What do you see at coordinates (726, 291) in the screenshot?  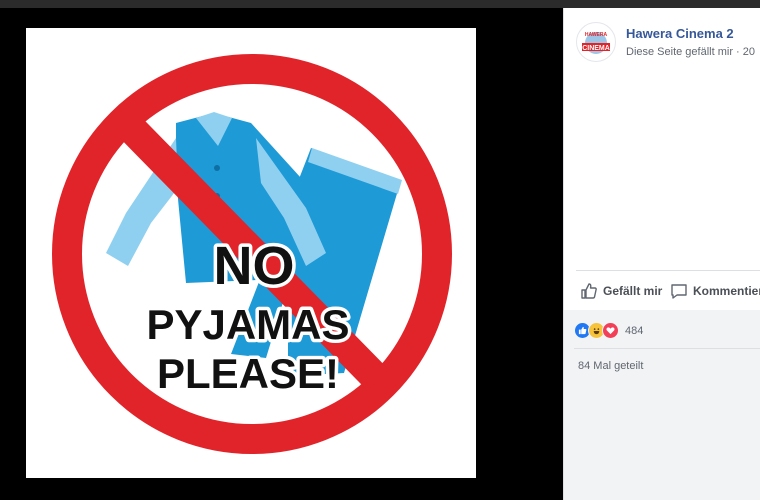 I see `comment-label: Kommentieren` at bounding box center [726, 291].